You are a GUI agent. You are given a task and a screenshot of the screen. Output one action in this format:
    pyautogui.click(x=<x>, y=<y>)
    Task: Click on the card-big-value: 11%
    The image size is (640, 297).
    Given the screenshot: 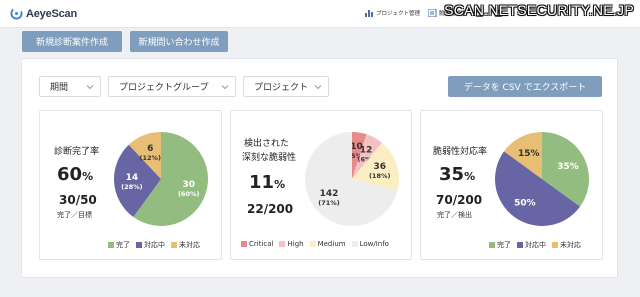 What is the action you would take?
    pyautogui.click(x=267, y=182)
    